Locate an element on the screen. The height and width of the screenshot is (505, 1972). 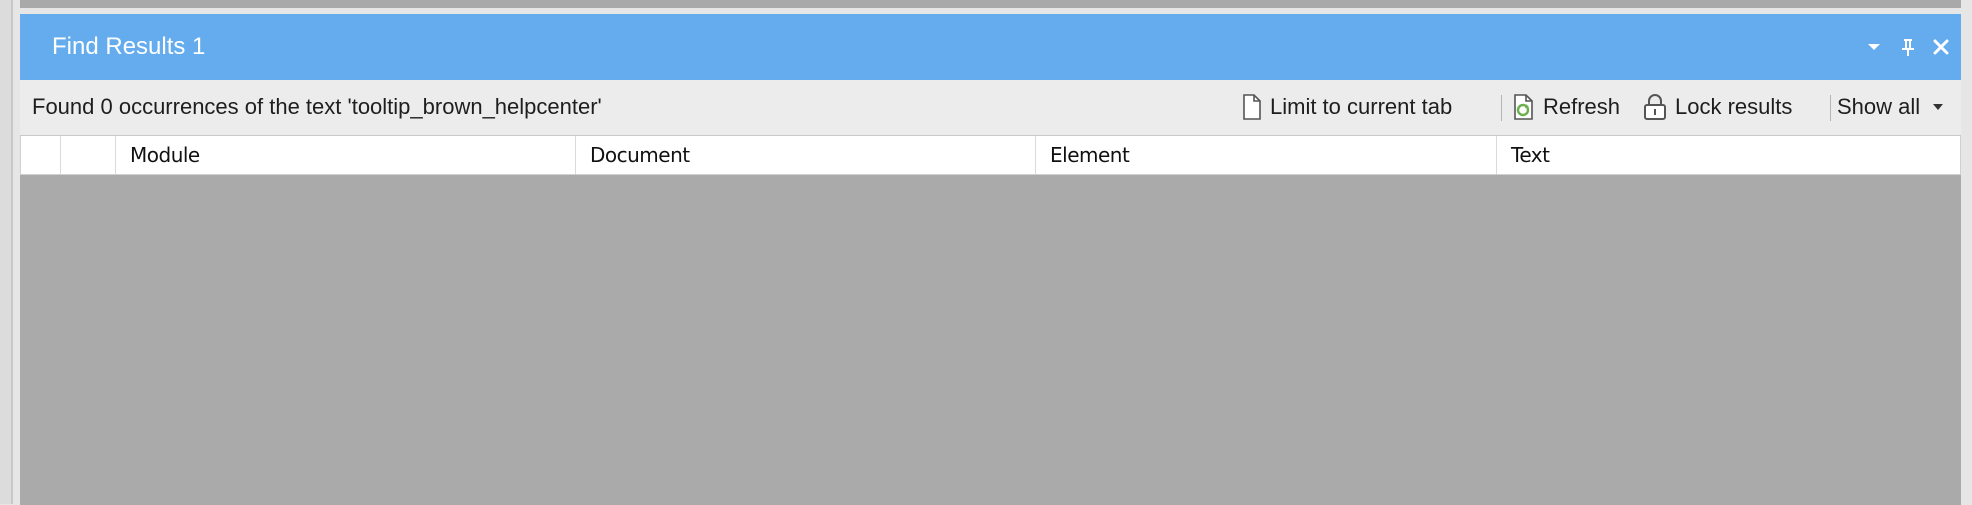
lock-icon is located at coordinates (1655, 107).